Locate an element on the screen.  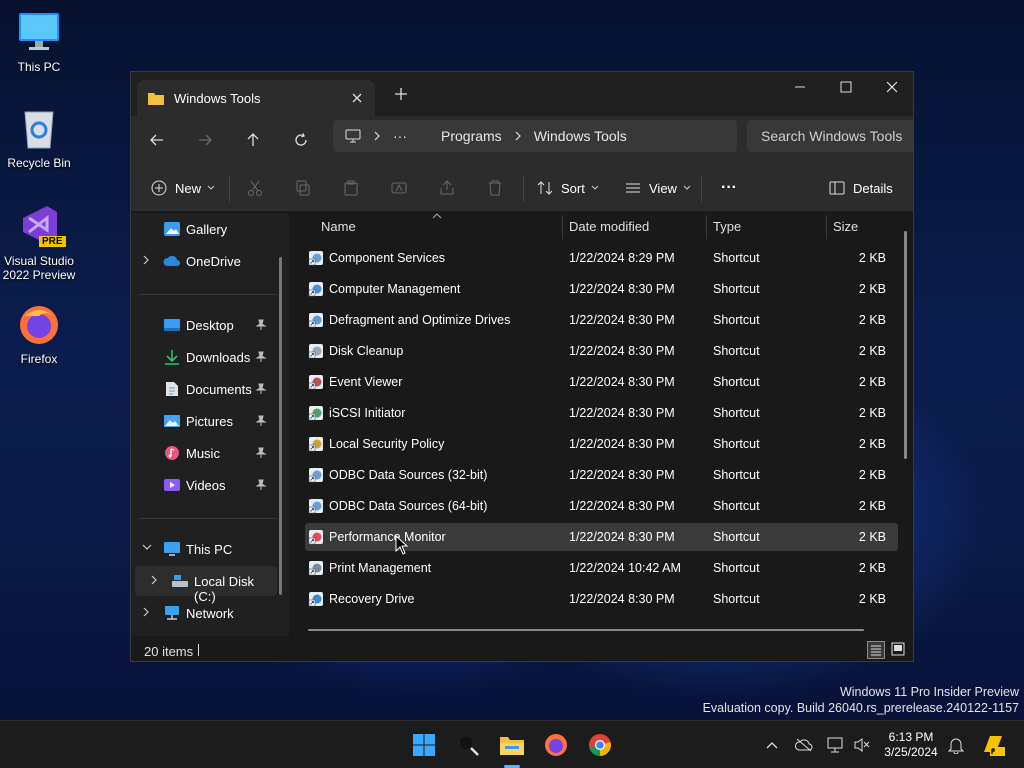
show-hidden-icons-button is located at coordinates (772, 745).